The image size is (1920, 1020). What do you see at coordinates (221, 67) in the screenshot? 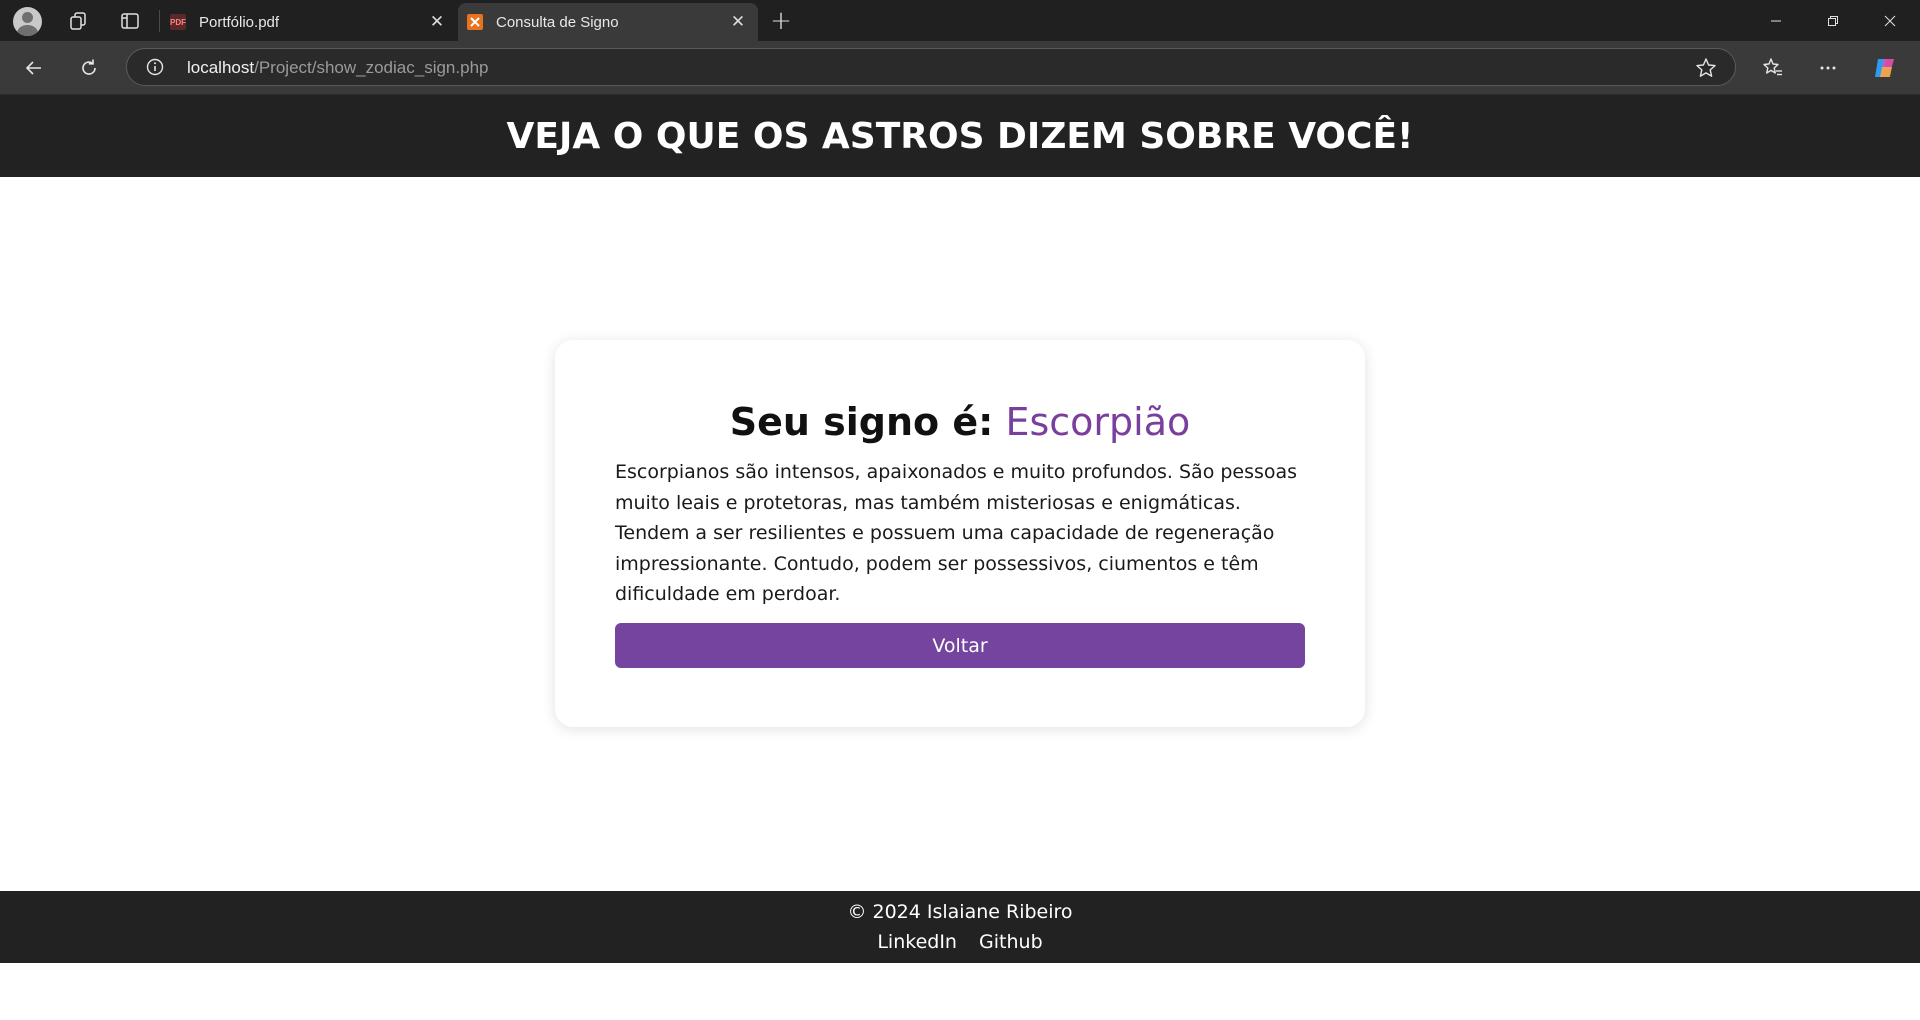
I see `url-host: localhost` at bounding box center [221, 67].